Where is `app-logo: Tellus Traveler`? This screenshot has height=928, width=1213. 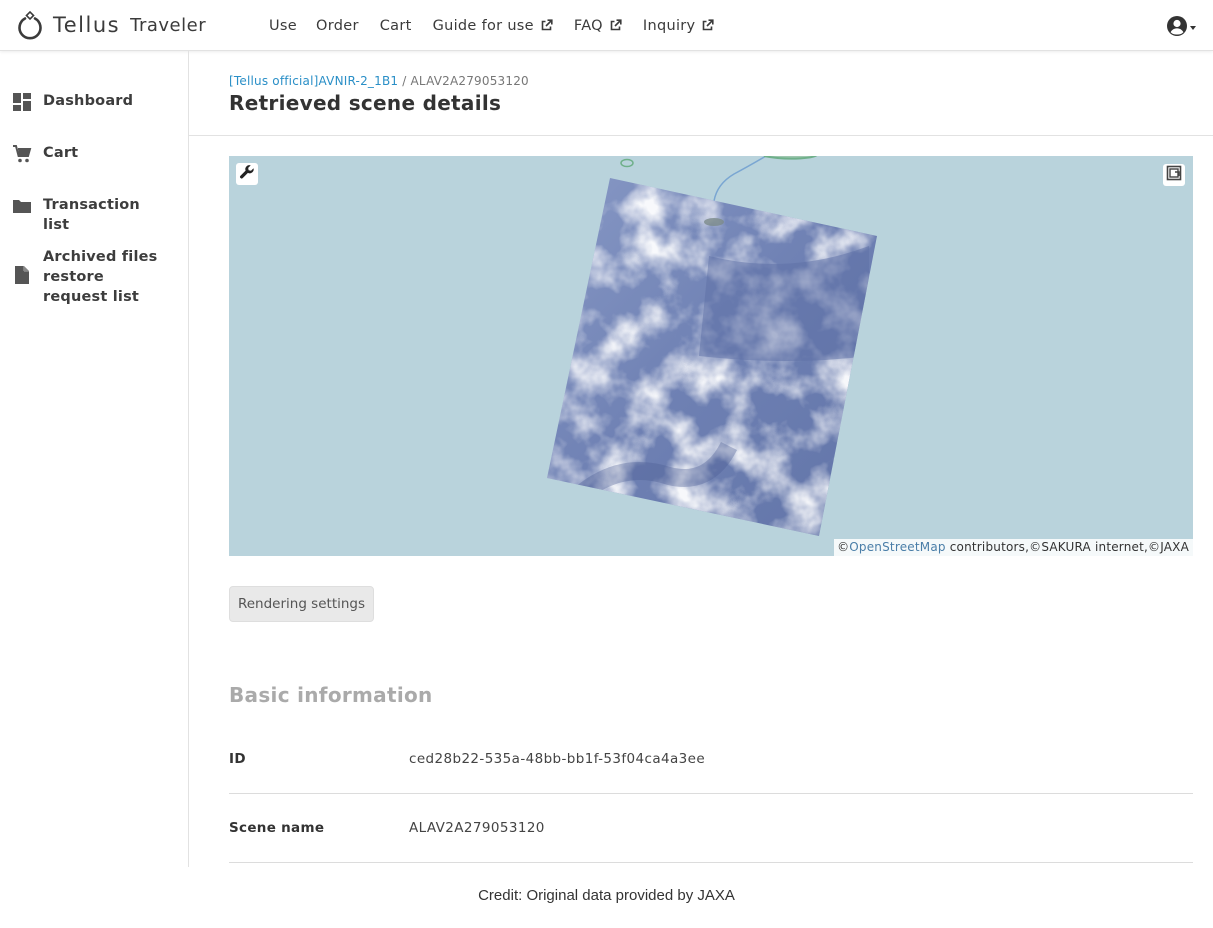
app-logo: Tellus Traveler is located at coordinates (111, 25).